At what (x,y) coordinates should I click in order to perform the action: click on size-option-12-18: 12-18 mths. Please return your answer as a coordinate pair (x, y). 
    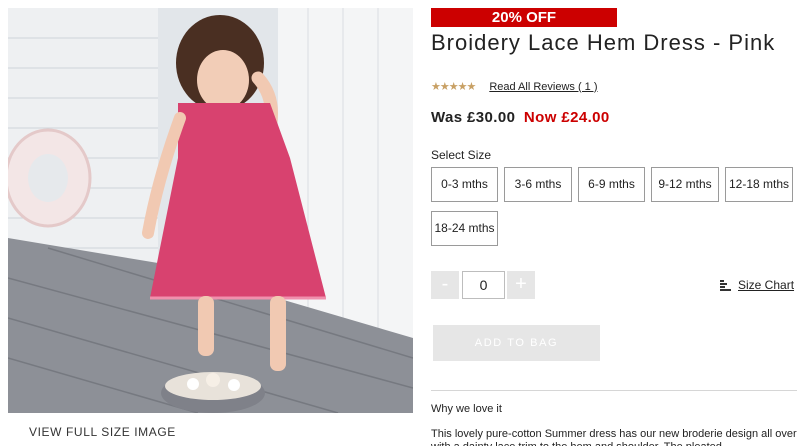
    Looking at the image, I should click on (759, 184).